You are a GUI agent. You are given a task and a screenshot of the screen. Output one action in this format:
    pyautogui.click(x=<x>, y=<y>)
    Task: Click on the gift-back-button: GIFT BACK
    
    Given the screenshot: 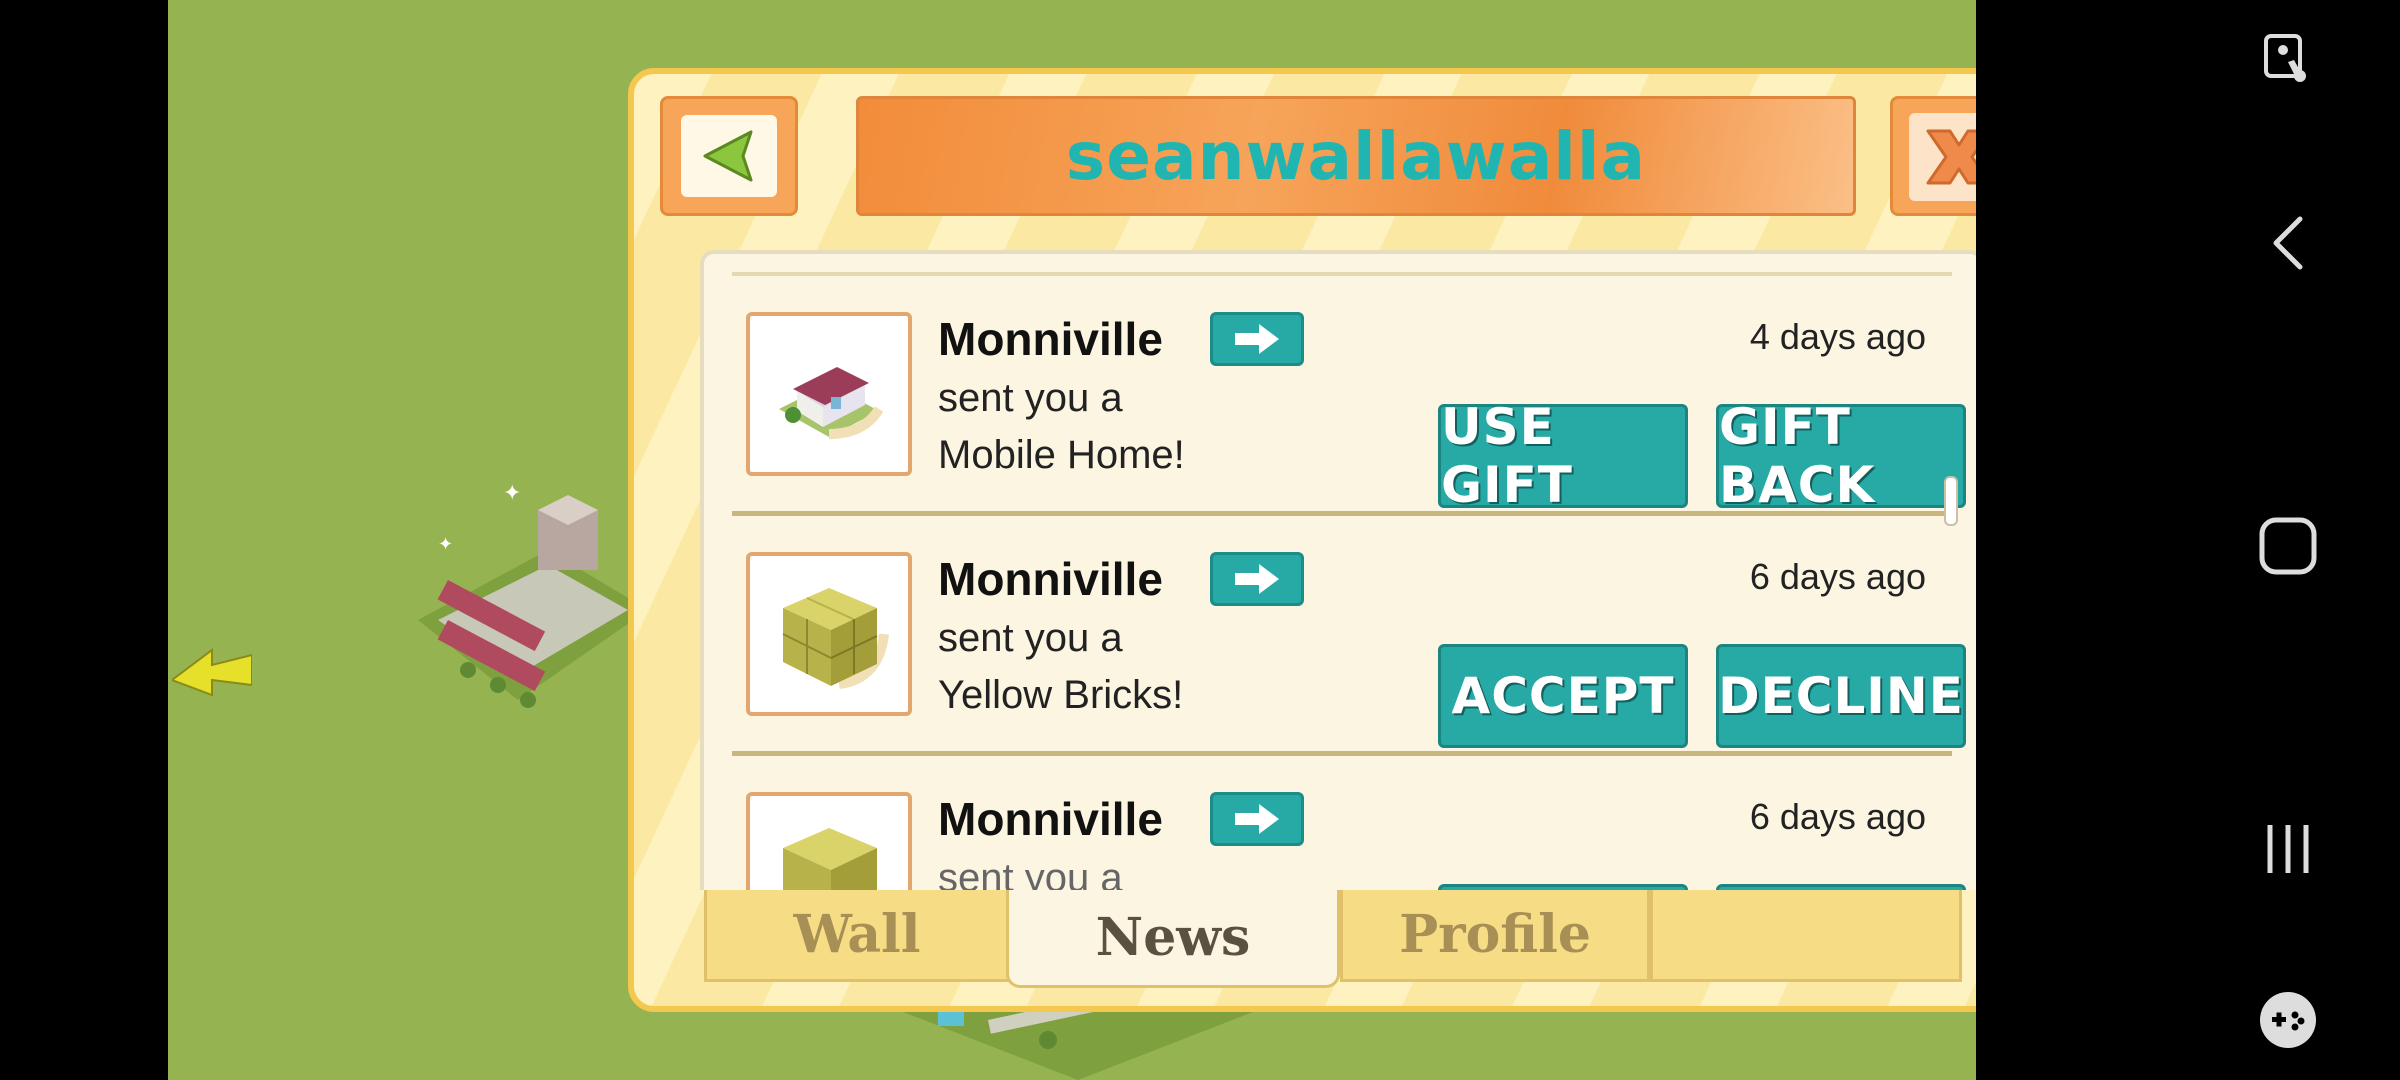 What is the action you would take?
    pyautogui.click(x=1841, y=456)
    